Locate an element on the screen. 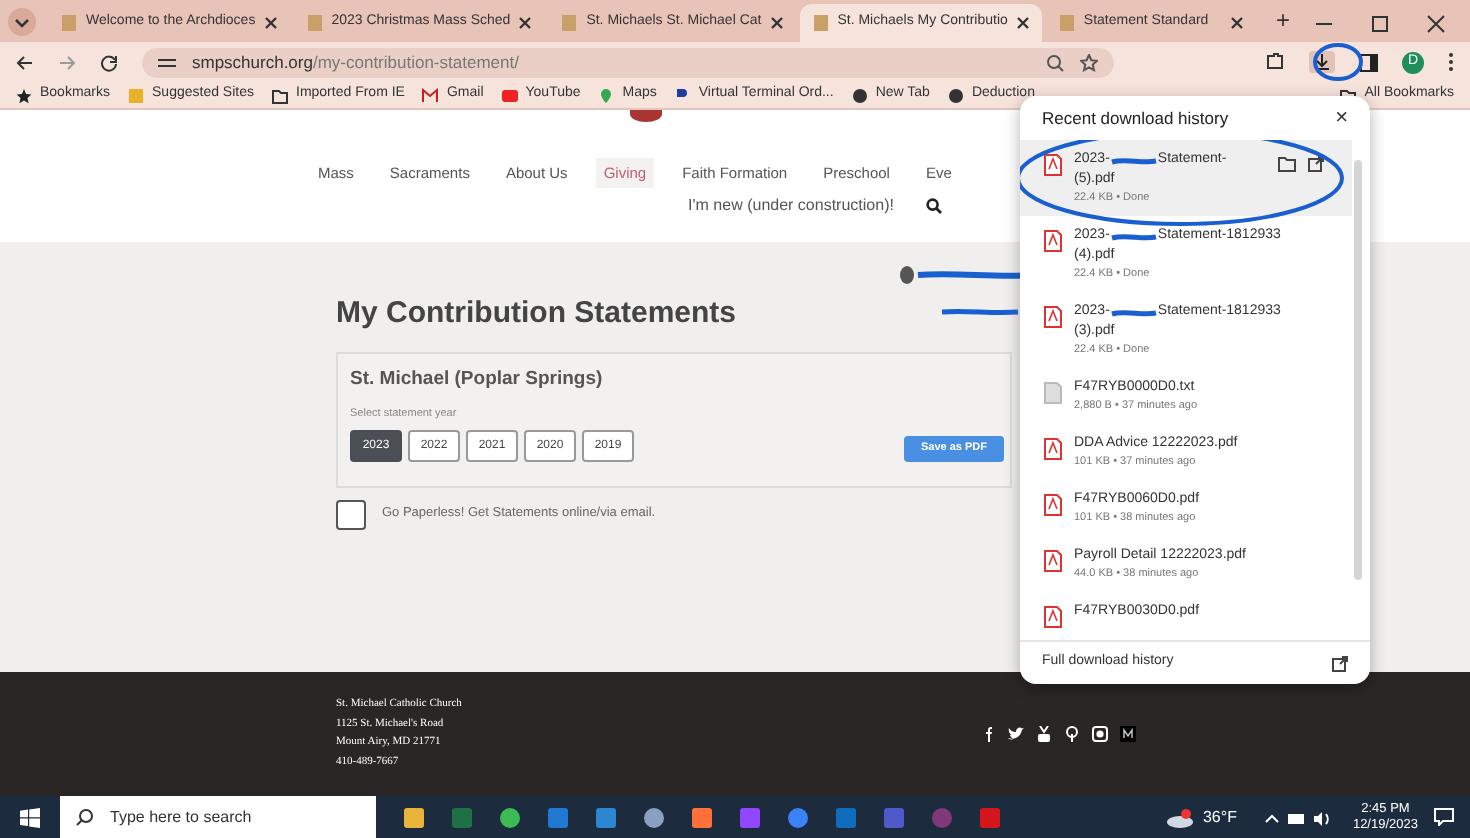 The width and height of the screenshot is (1470, 838). close-button: × is located at coordinates (1341, 118).